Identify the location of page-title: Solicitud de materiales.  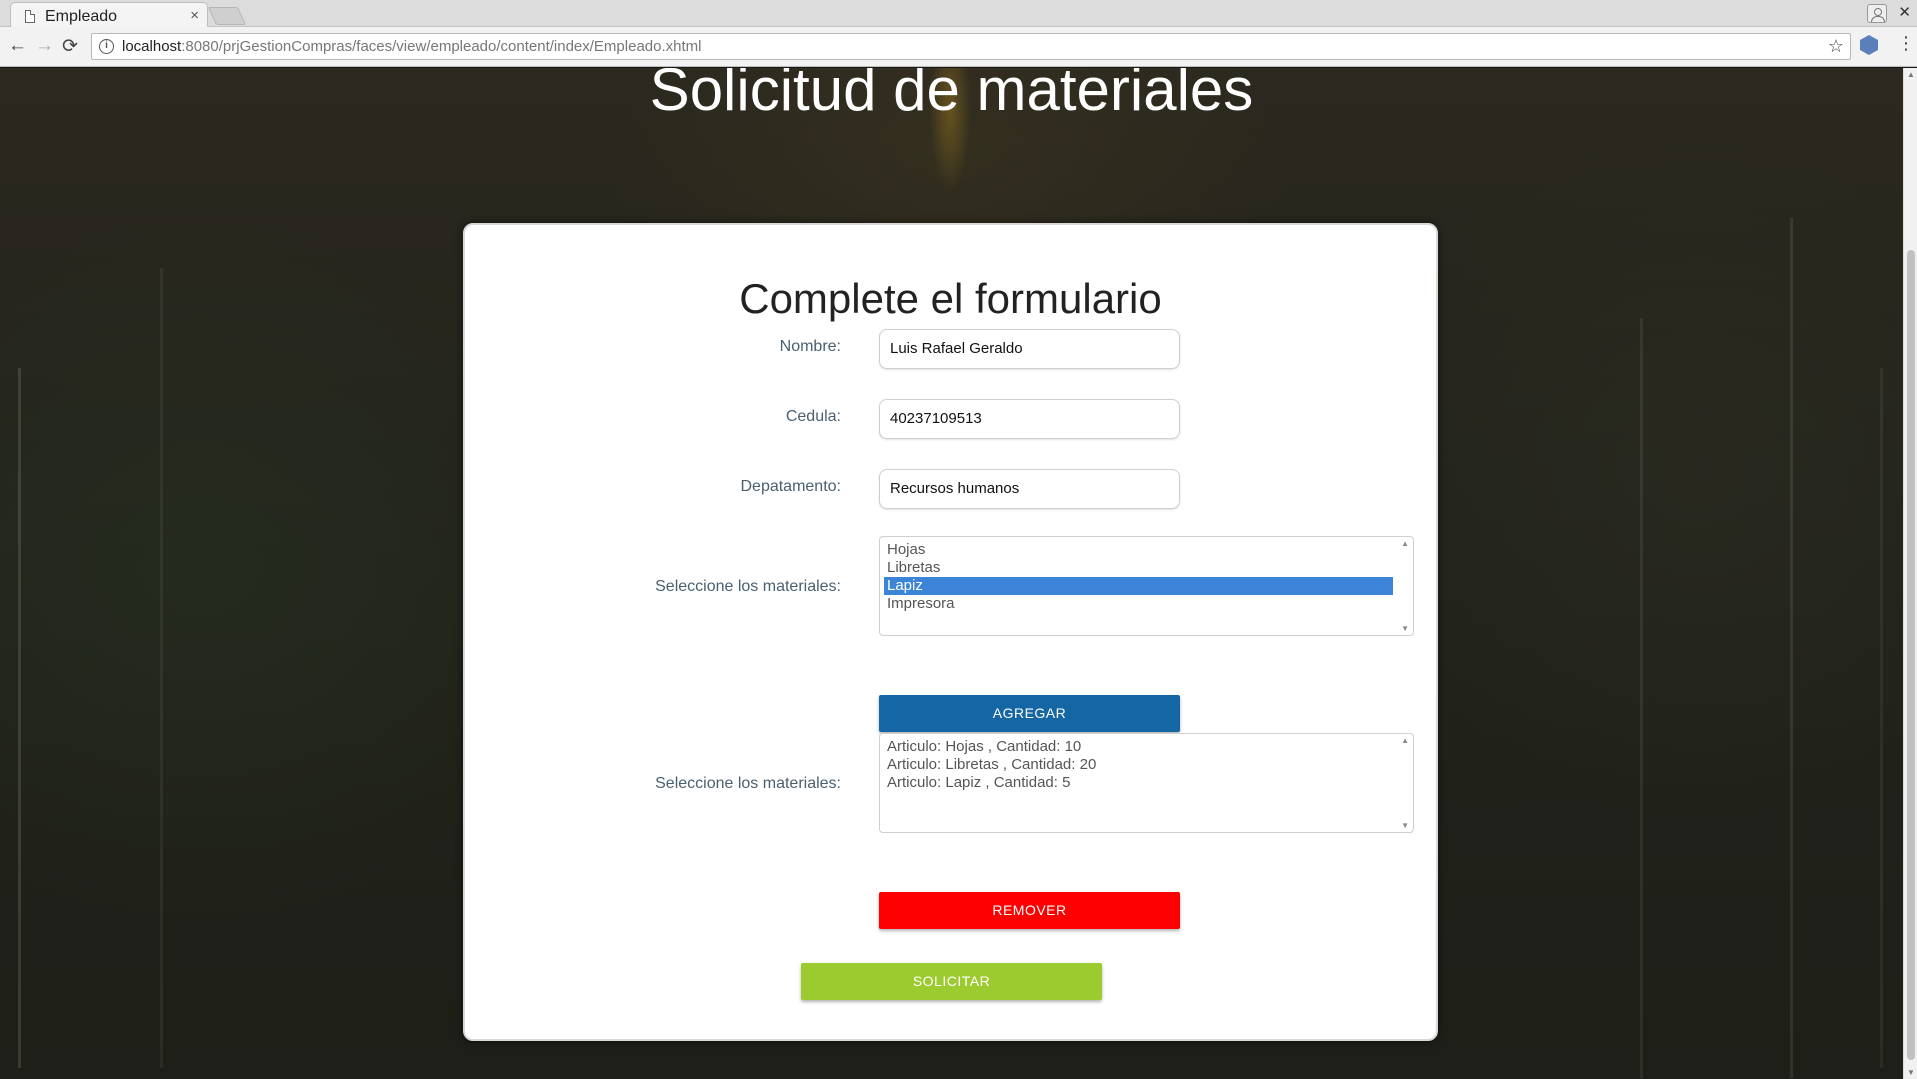
(951, 95).